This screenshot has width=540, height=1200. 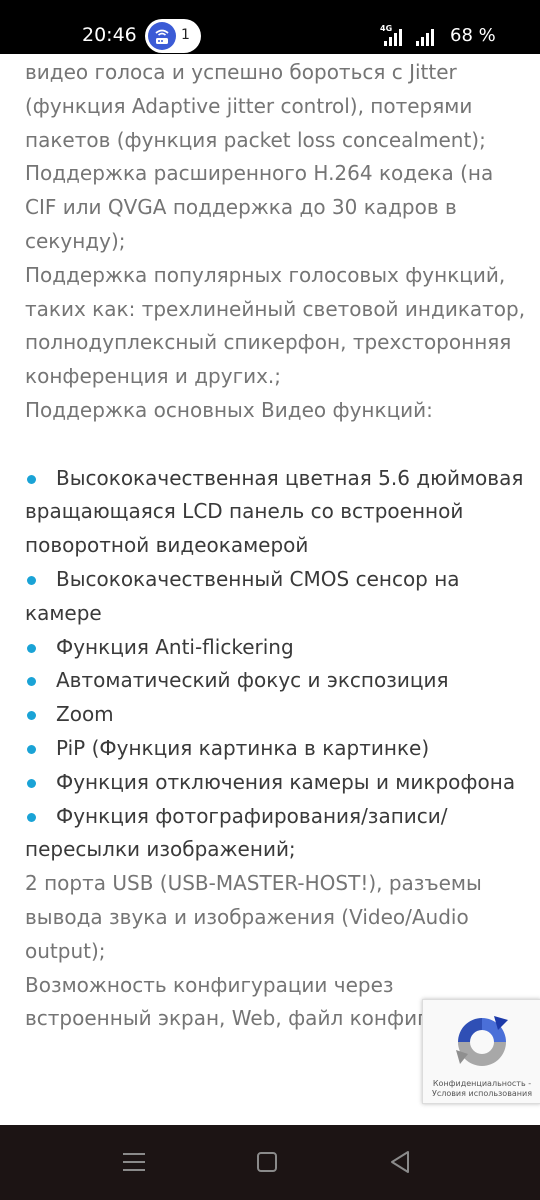 I want to click on bullet-item: PiP (Функция картинка в картинке), so click(x=275, y=749).